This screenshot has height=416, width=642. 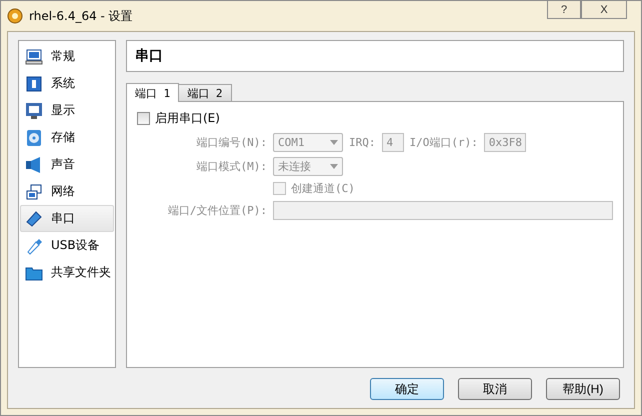 What do you see at coordinates (67, 218) in the screenshot?
I see `sidebar-item: 串口` at bounding box center [67, 218].